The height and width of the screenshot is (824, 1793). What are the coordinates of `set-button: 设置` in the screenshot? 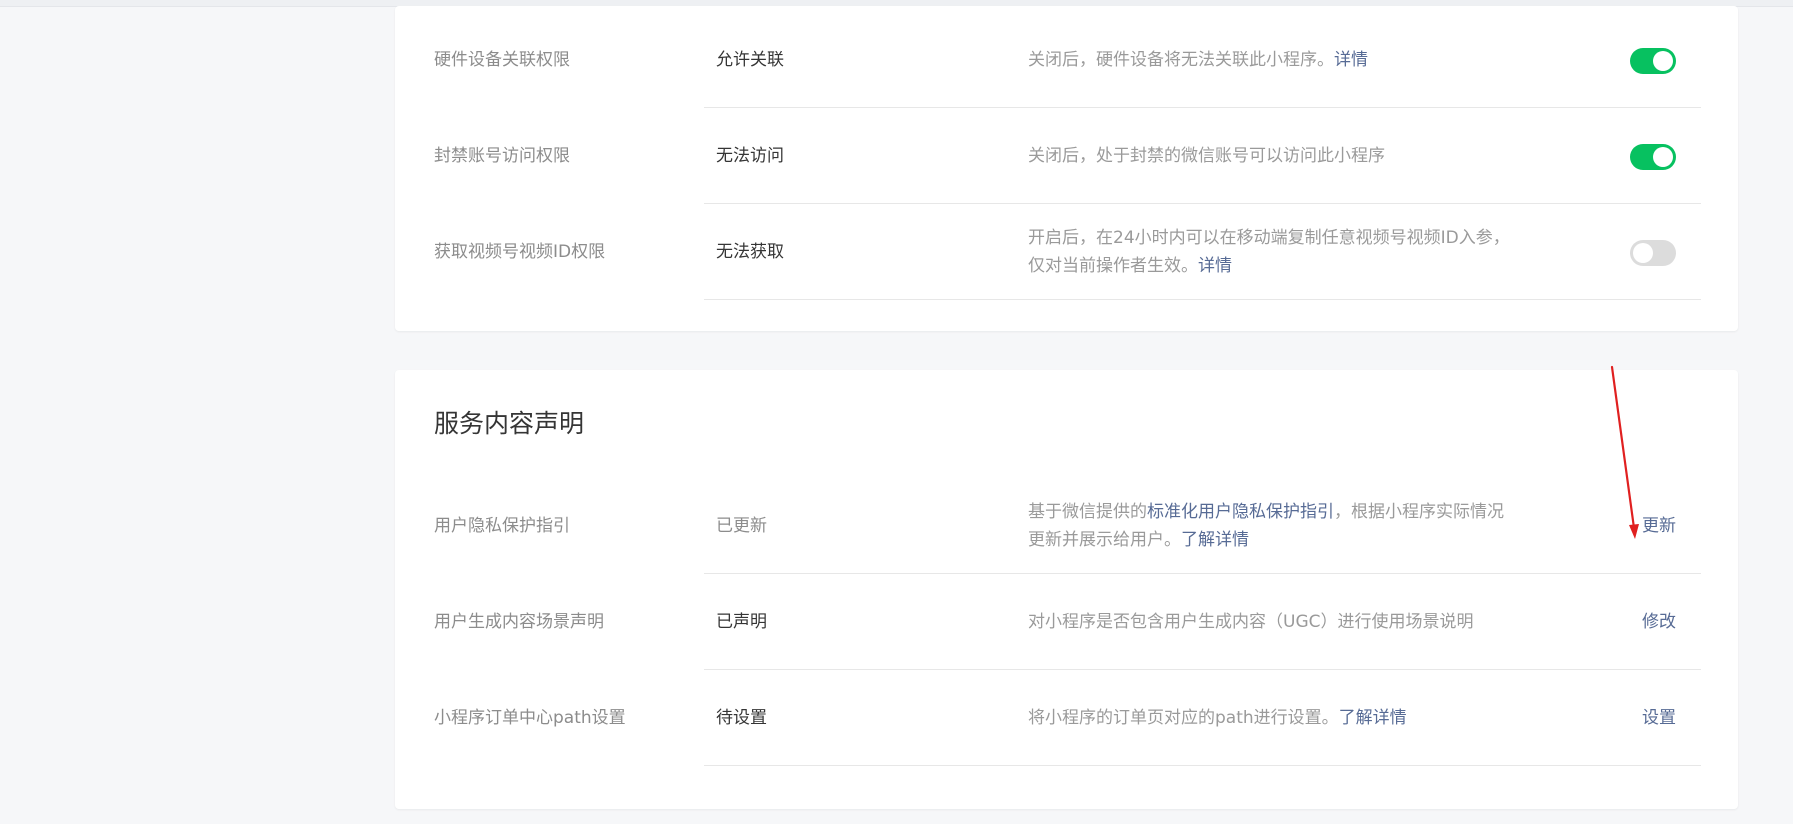 It's located at (1659, 718).